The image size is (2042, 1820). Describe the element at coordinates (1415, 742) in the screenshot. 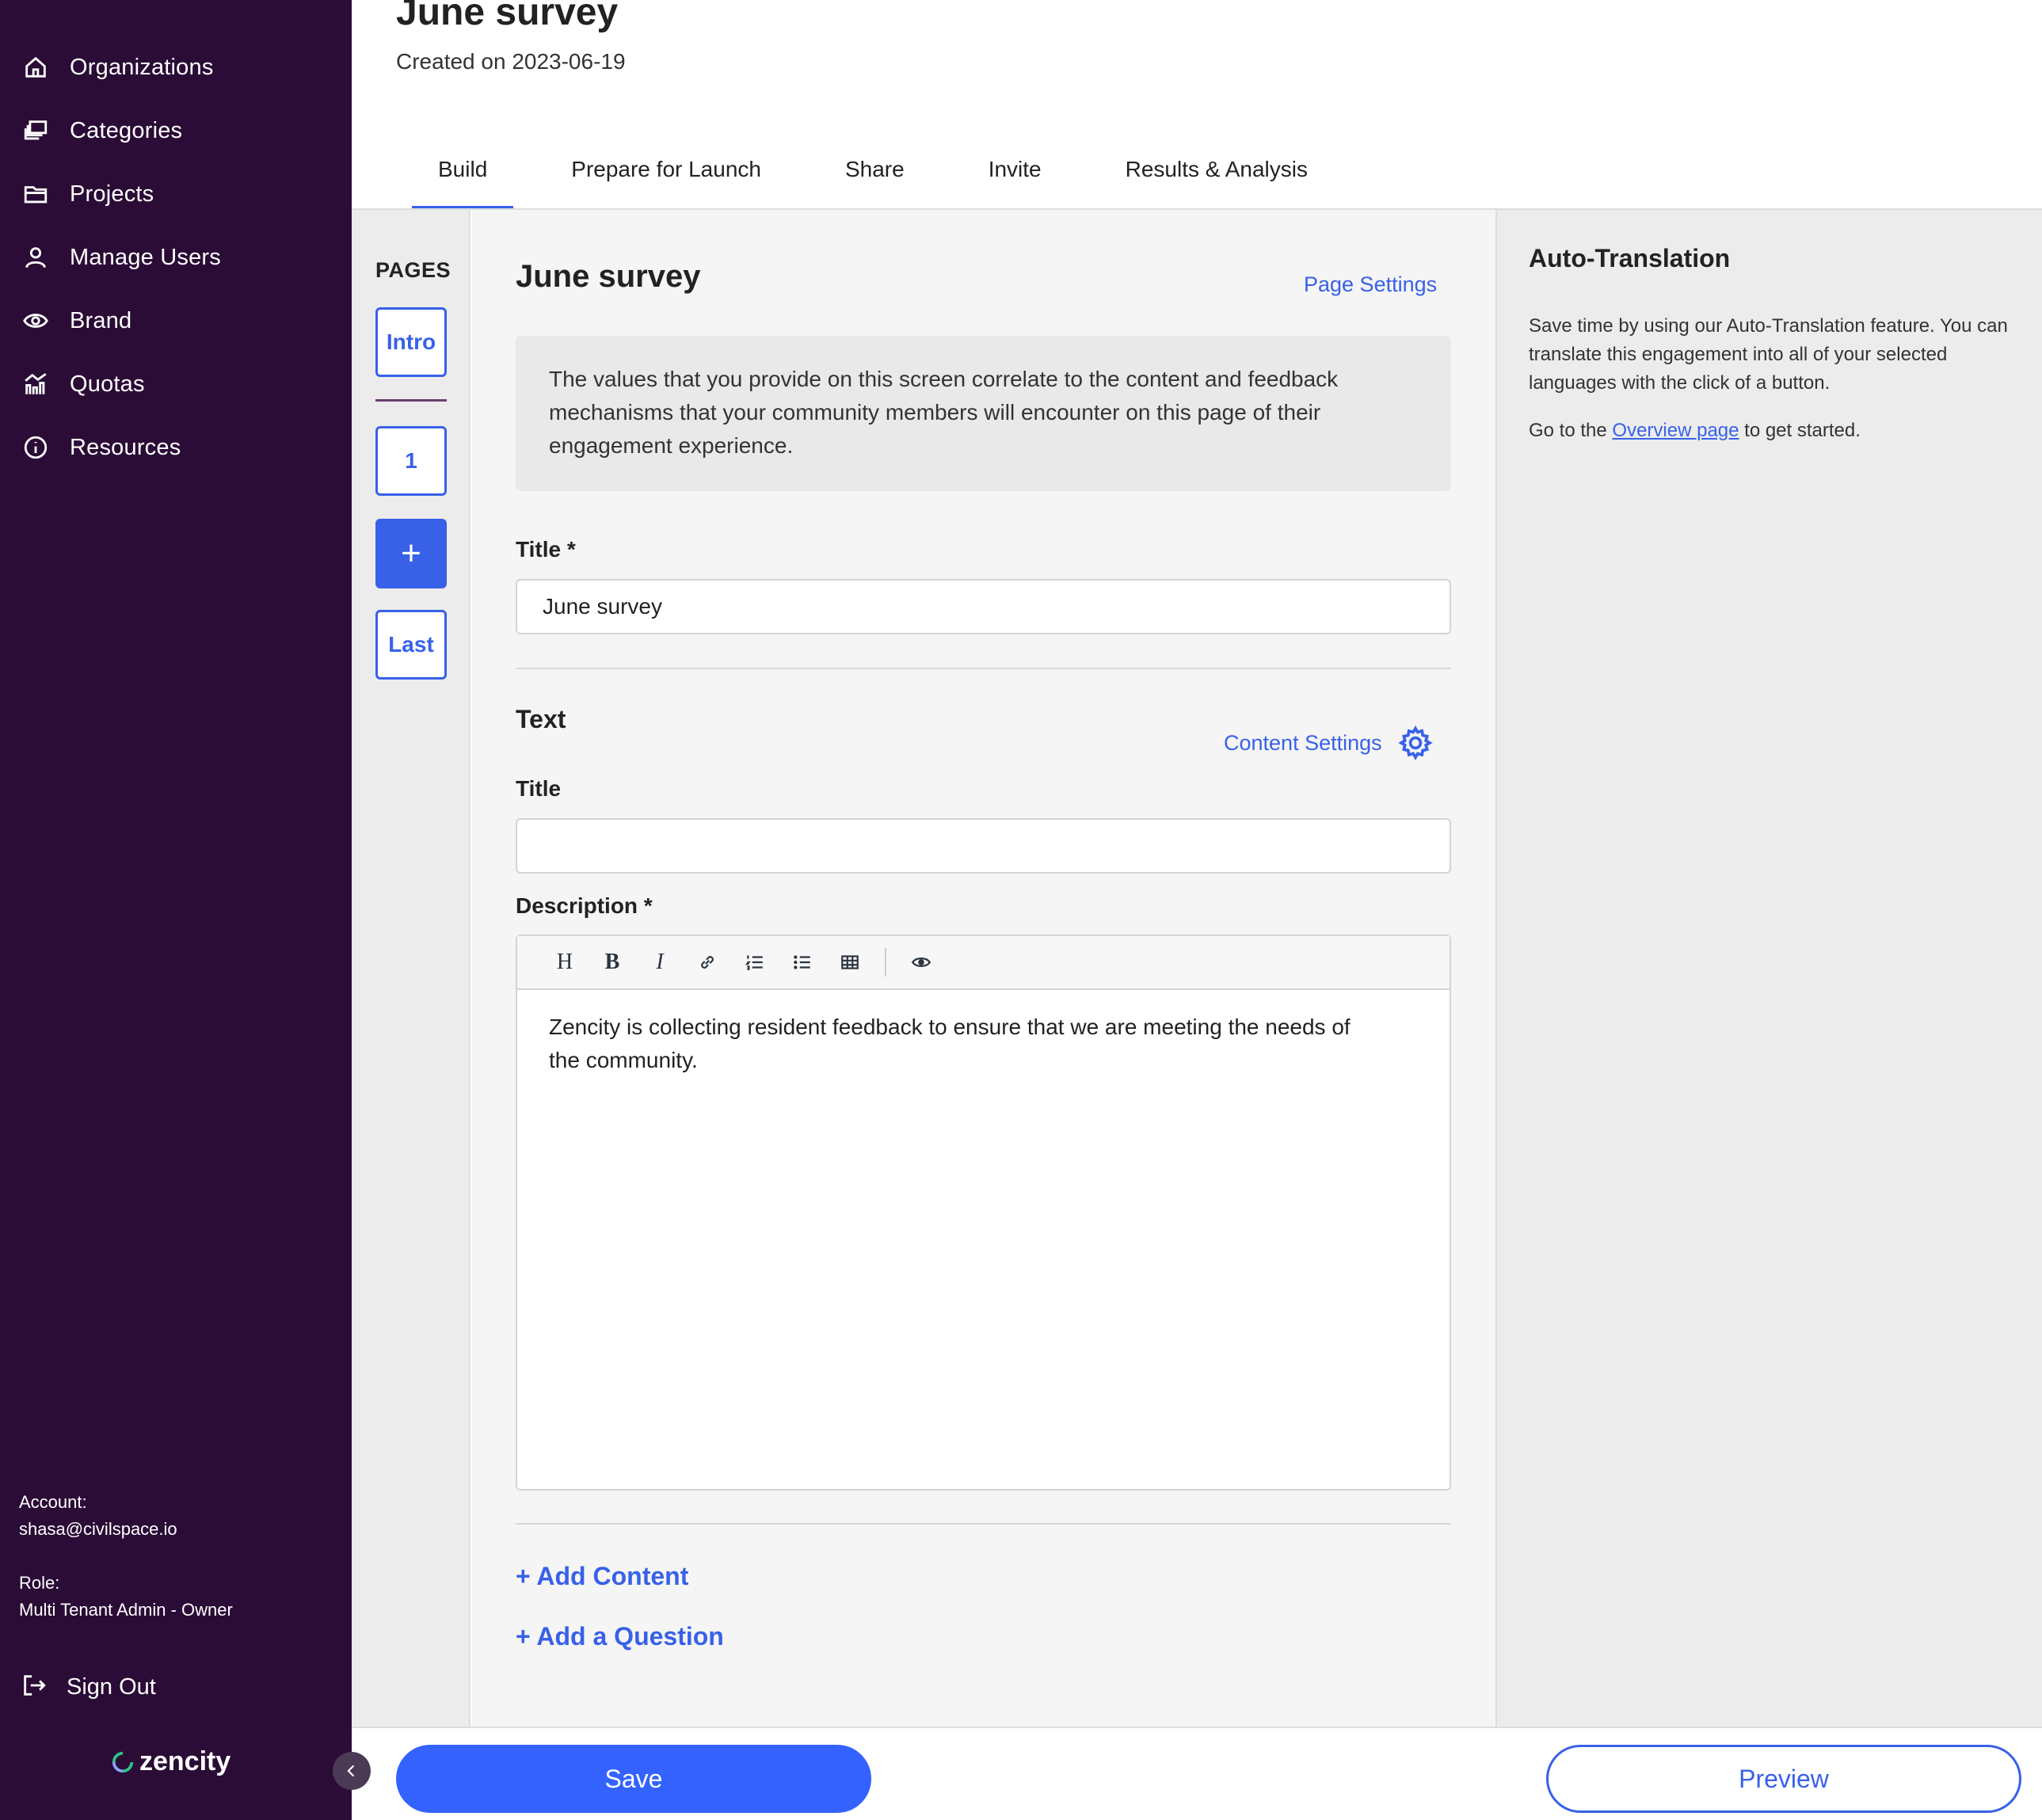

I see `gear-icon` at that location.